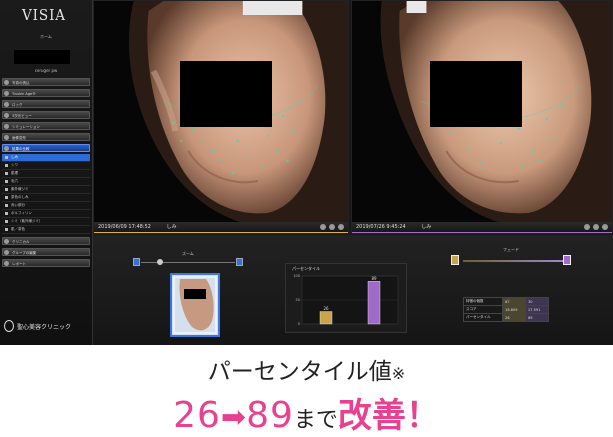  Describe the element at coordinates (315, 420) in the screenshot. I see `caption-made: まで` at that location.